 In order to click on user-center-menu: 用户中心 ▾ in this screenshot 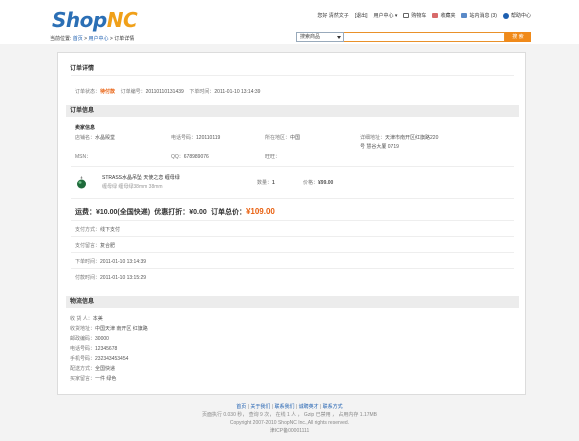, I will do `click(386, 15)`.